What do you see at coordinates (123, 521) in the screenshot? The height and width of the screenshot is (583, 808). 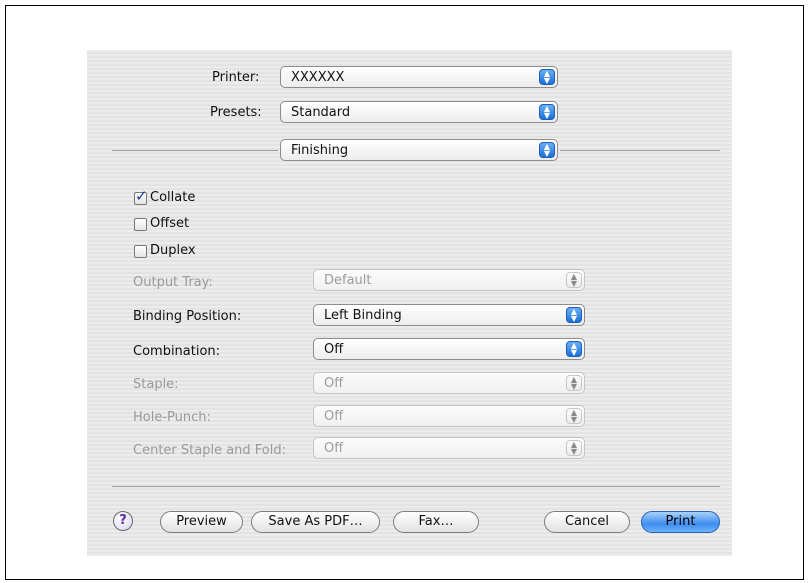 I see `help-icon: ?` at bounding box center [123, 521].